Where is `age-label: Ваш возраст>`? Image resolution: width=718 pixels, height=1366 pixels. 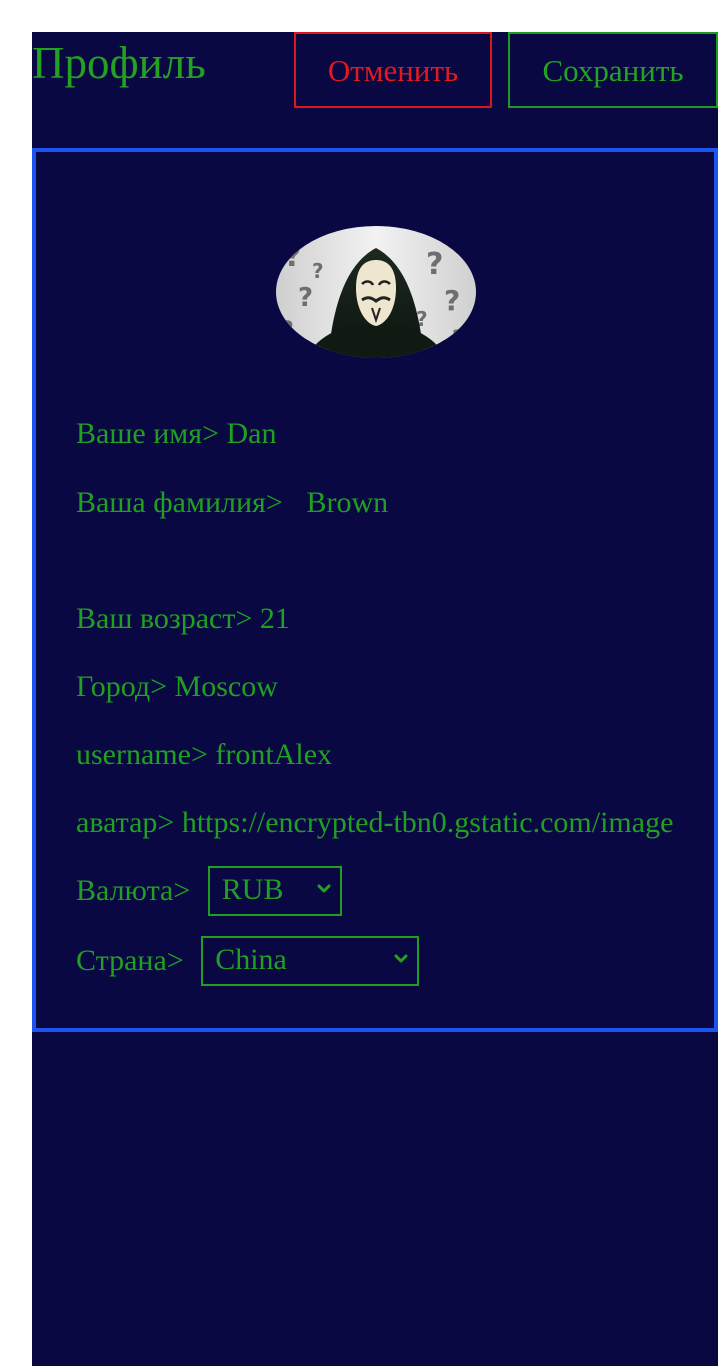
age-label: Ваш возраст> is located at coordinates (164, 618).